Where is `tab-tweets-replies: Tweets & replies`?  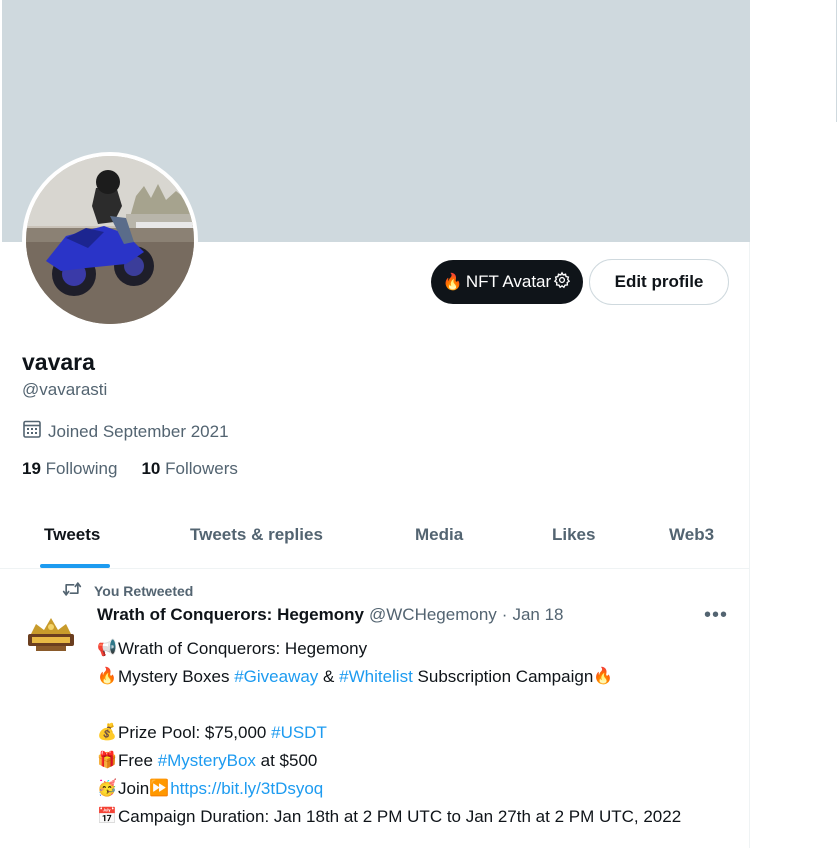
tab-tweets-replies: Tweets & replies is located at coordinates (256, 535).